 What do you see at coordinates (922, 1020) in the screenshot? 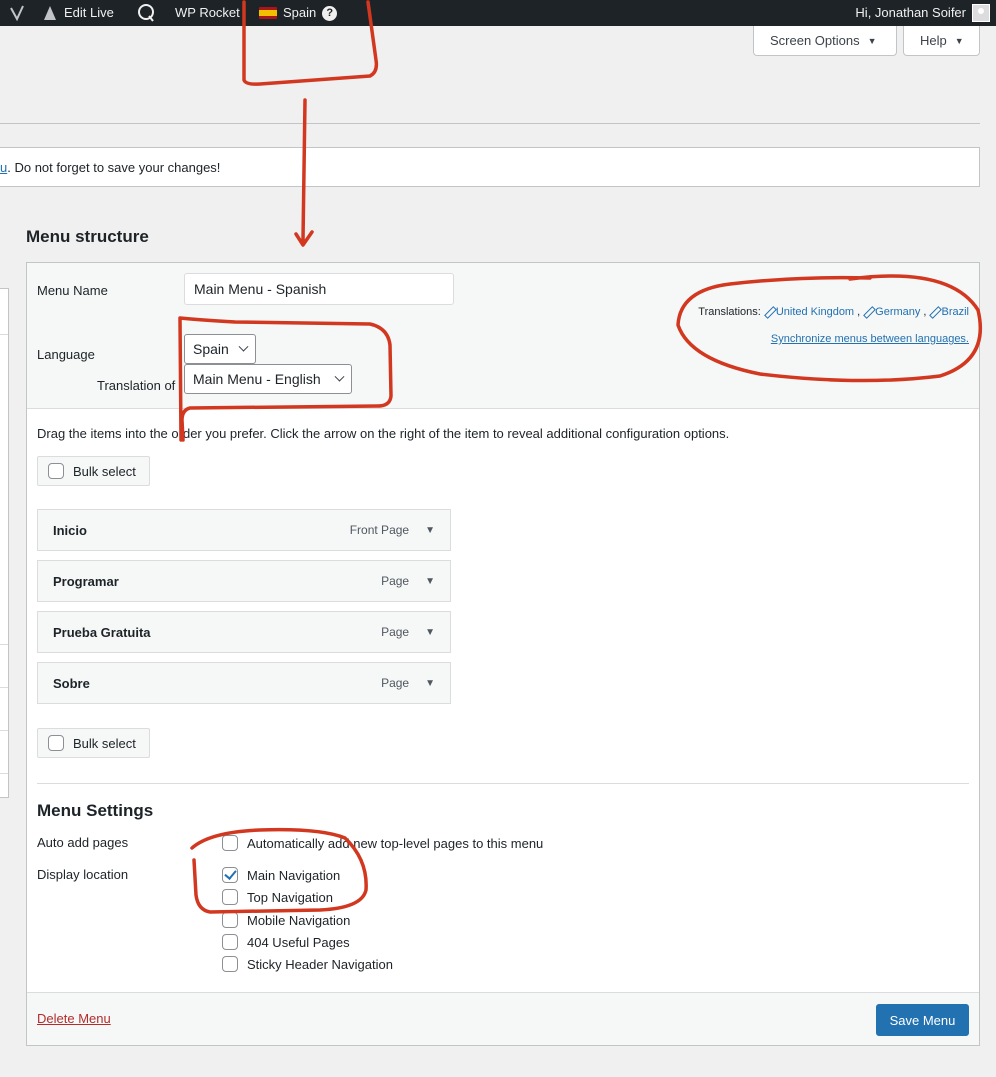
I see `save-menu-button: Save Menu` at bounding box center [922, 1020].